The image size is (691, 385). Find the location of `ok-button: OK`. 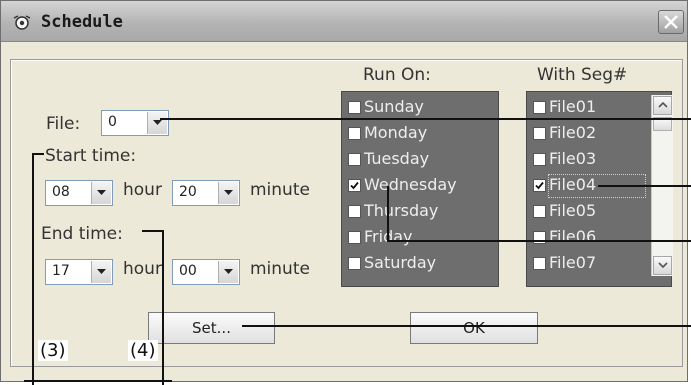

ok-button: OK is located at coordinates (474, 328).